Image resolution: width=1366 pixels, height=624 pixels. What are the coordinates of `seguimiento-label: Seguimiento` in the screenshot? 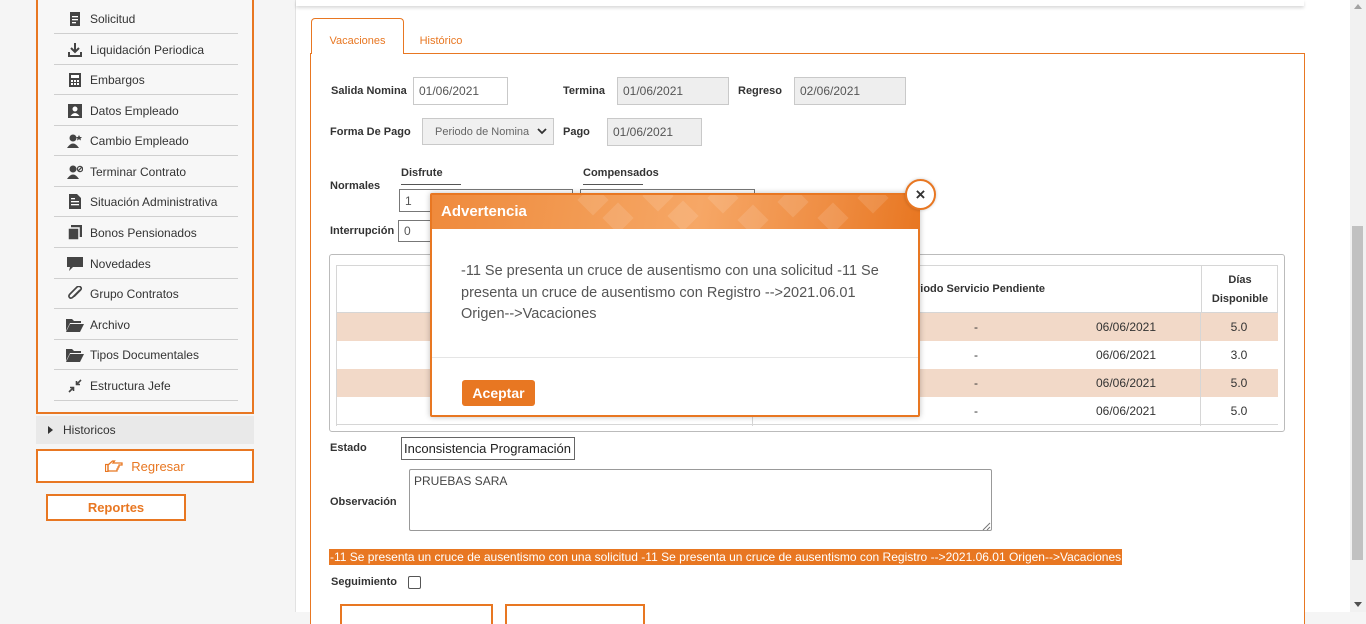 It's located at (364, 582).